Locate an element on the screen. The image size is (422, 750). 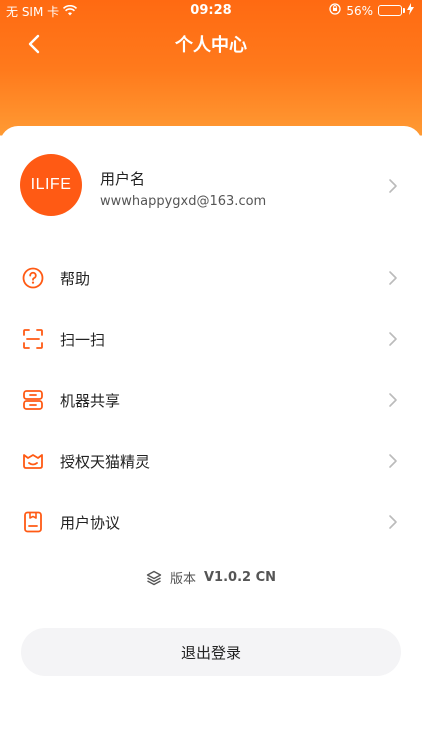
navbar: 个人中心 is located at coordinates (211, 44).